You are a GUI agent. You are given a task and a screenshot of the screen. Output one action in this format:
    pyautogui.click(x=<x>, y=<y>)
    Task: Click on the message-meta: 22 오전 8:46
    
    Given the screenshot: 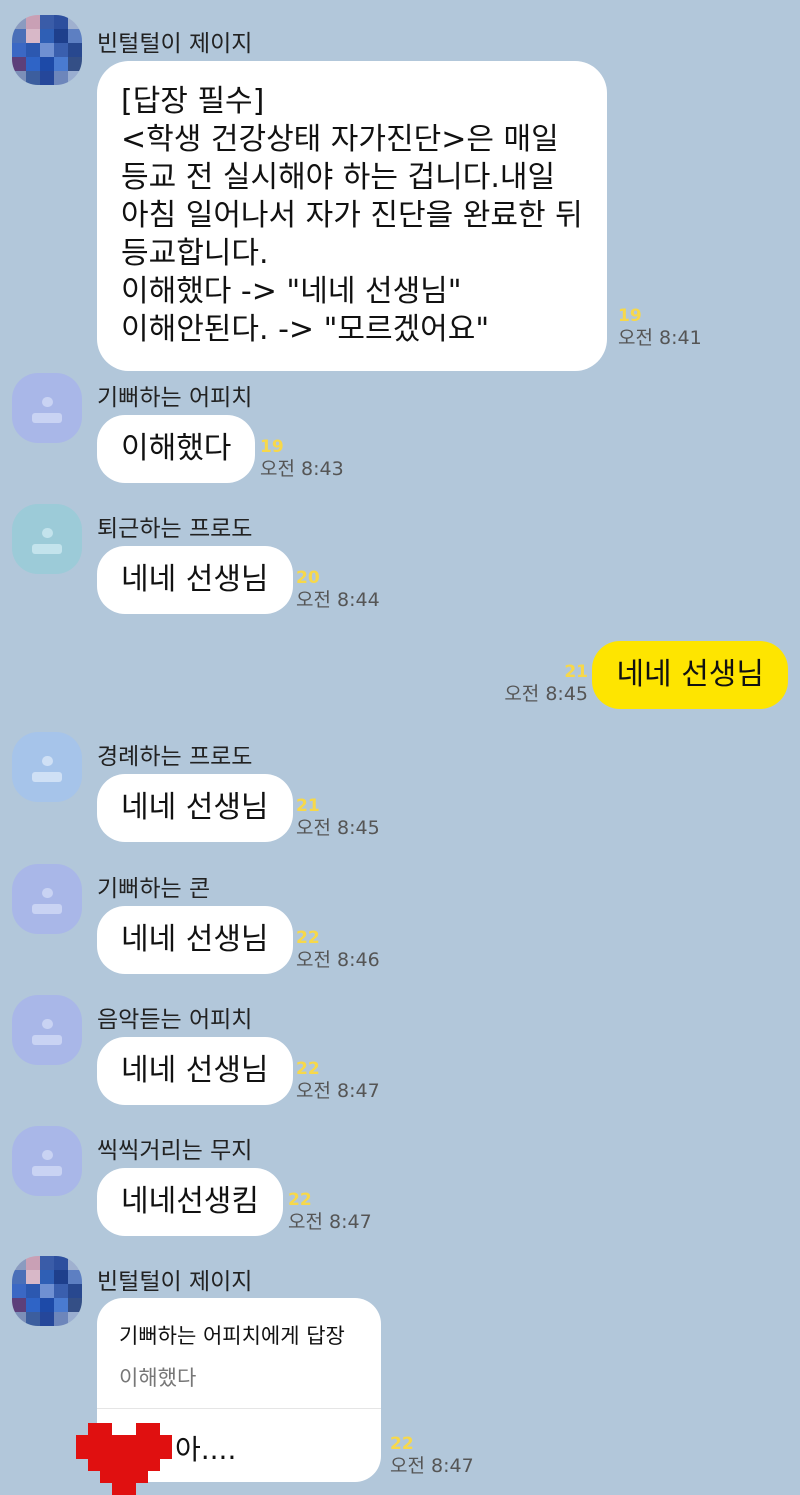 What is the action you would take?
    pyautogui.click(x=338, y=950)
    